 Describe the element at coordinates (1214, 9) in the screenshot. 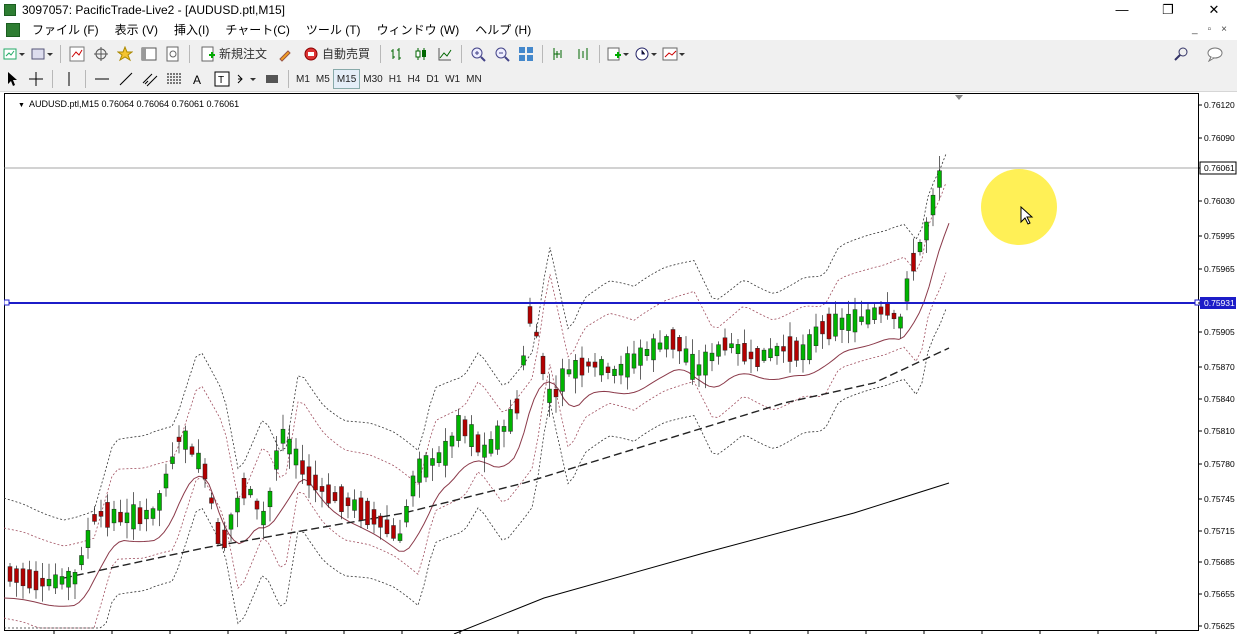

I see `close-button: ✕` at that location.